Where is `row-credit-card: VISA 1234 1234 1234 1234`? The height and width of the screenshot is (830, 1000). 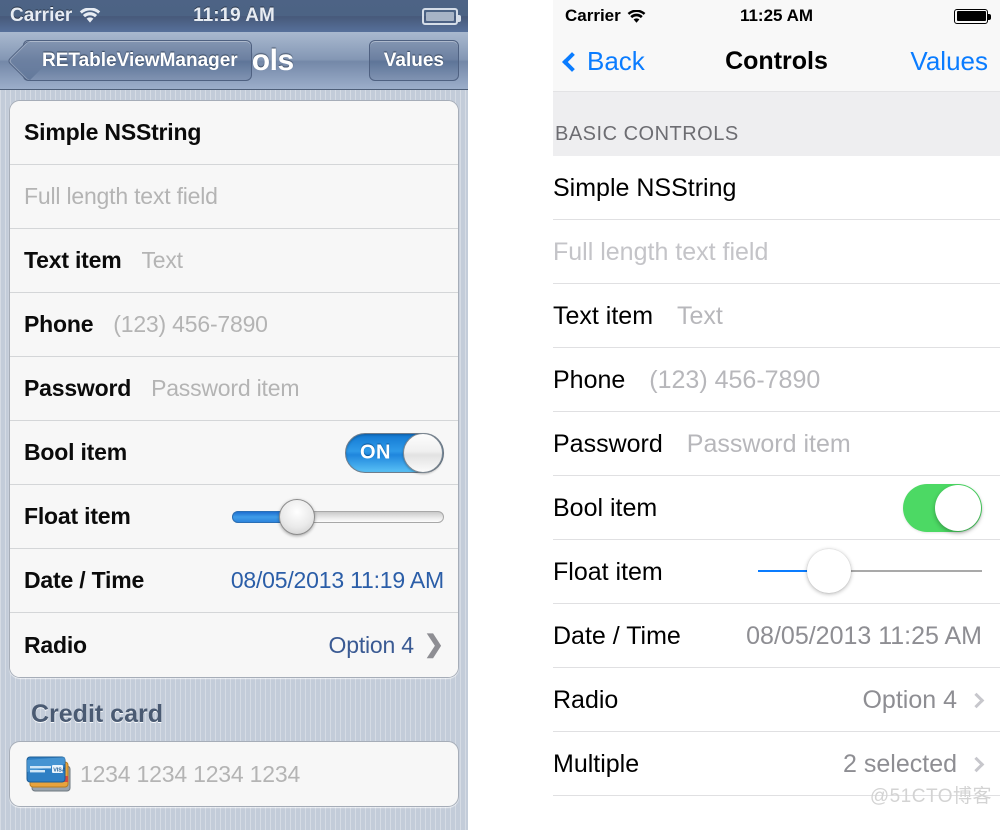
row-credit-card: VISA 1234 1234 1234 1234 is located at coordinates (234, 774).